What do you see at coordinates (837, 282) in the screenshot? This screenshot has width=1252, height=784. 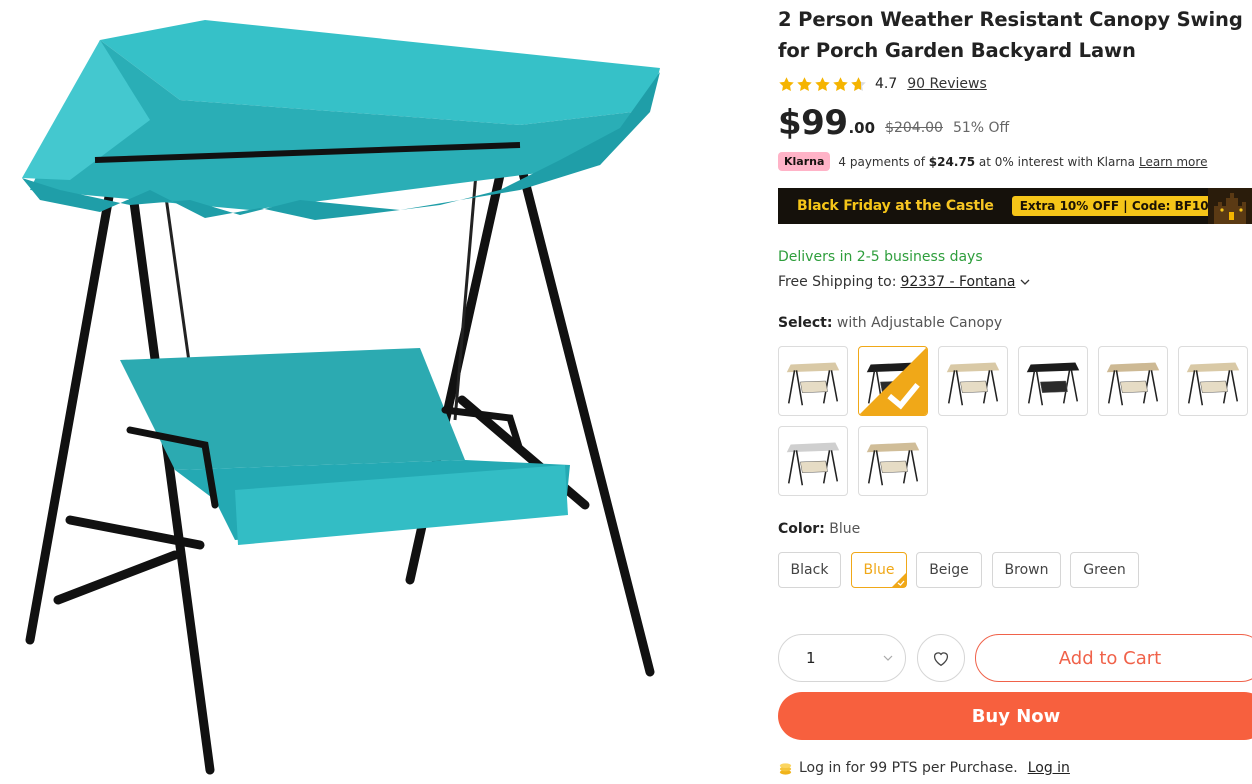 I see `shipping-label: Free Shipping to:` at bounding box center [837, 282].